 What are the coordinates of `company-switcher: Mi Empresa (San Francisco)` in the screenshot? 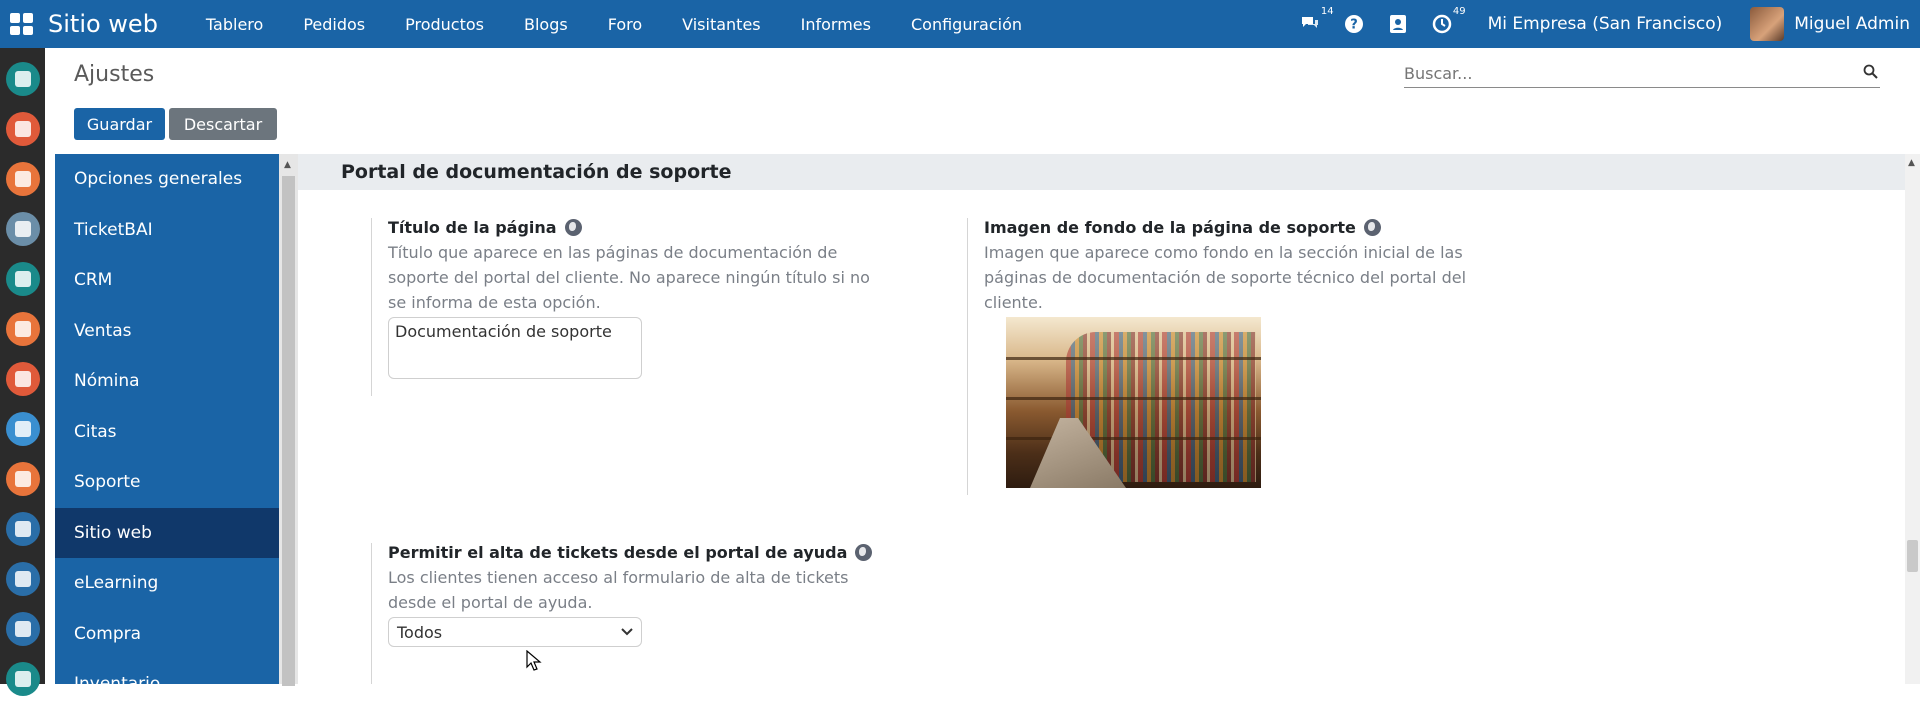 It's located at (1605, 24).